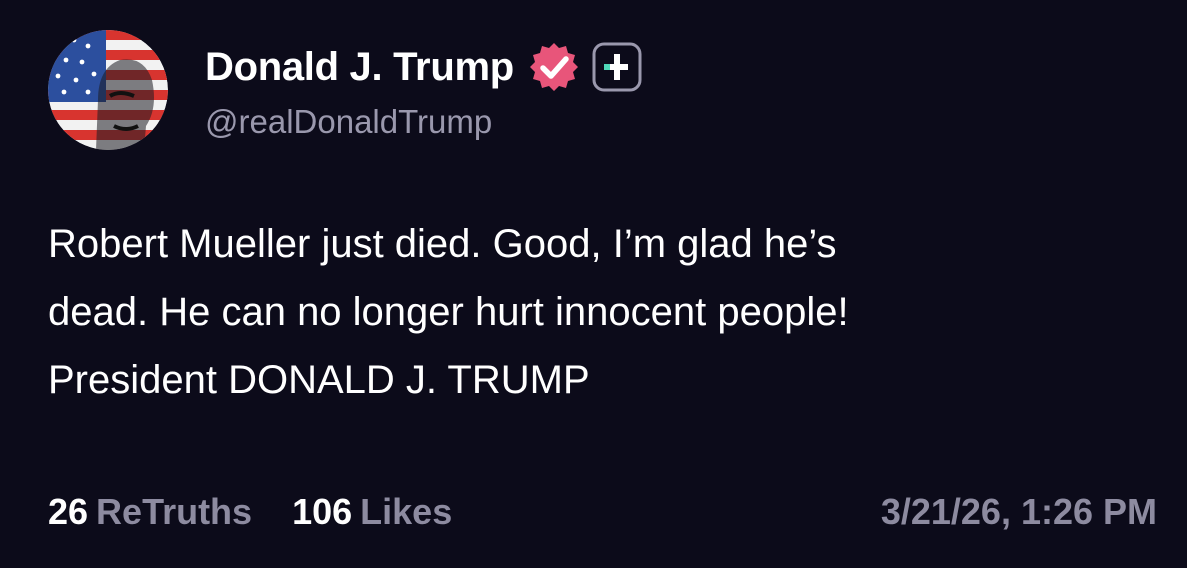 This screenshot has height=568, width=1187. I want to click on likes-label: Likes, so click(406, 511).